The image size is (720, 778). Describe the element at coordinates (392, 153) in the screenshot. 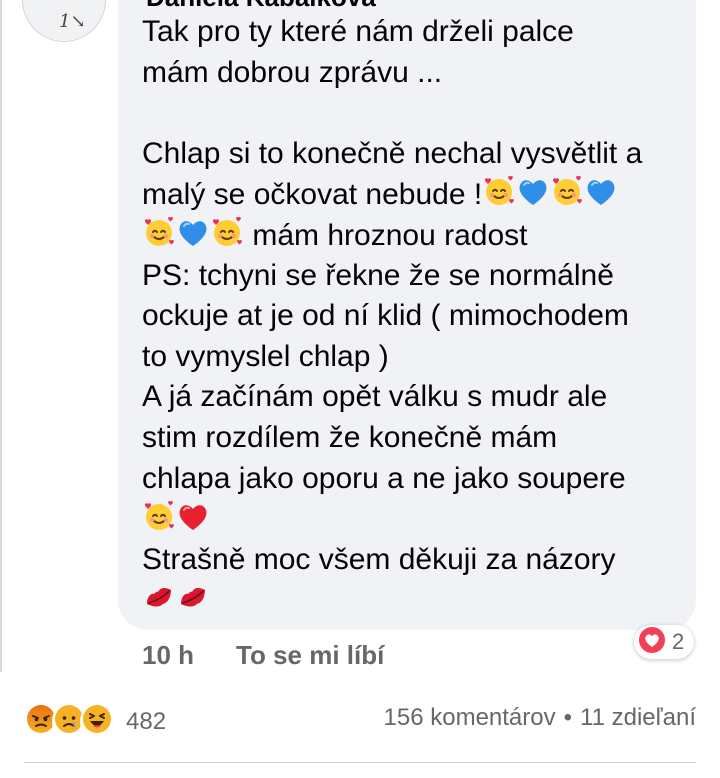

I see `comment-text-segment: Chlap si to konečně nechal vysvětlit a` at that location.